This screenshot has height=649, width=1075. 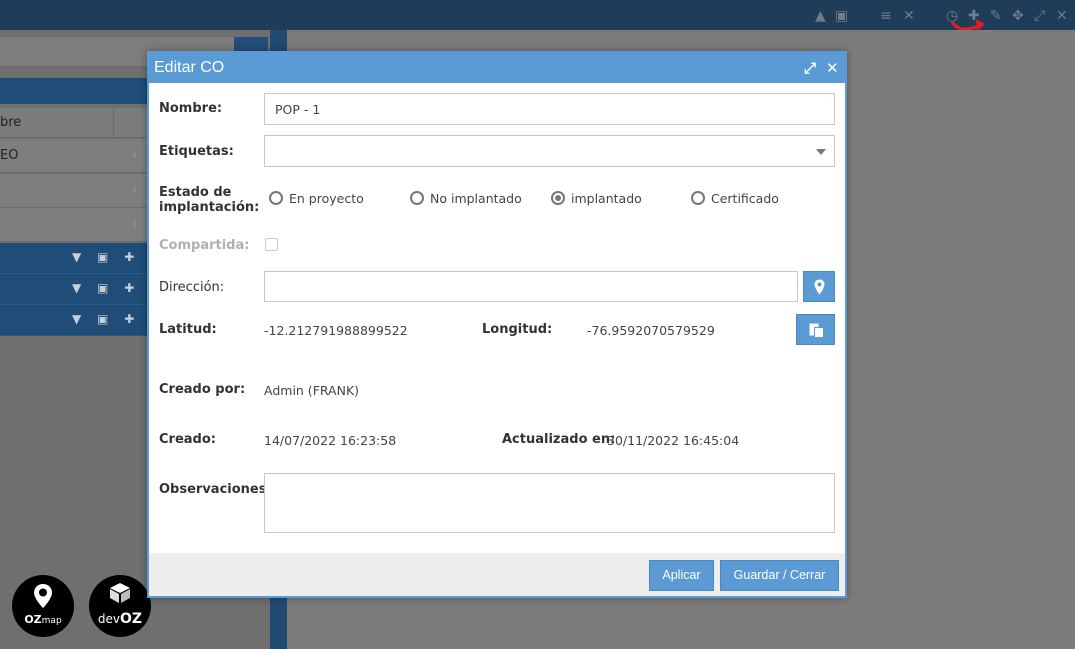 I want to click on paste-icon, so click(x=816, y=330).